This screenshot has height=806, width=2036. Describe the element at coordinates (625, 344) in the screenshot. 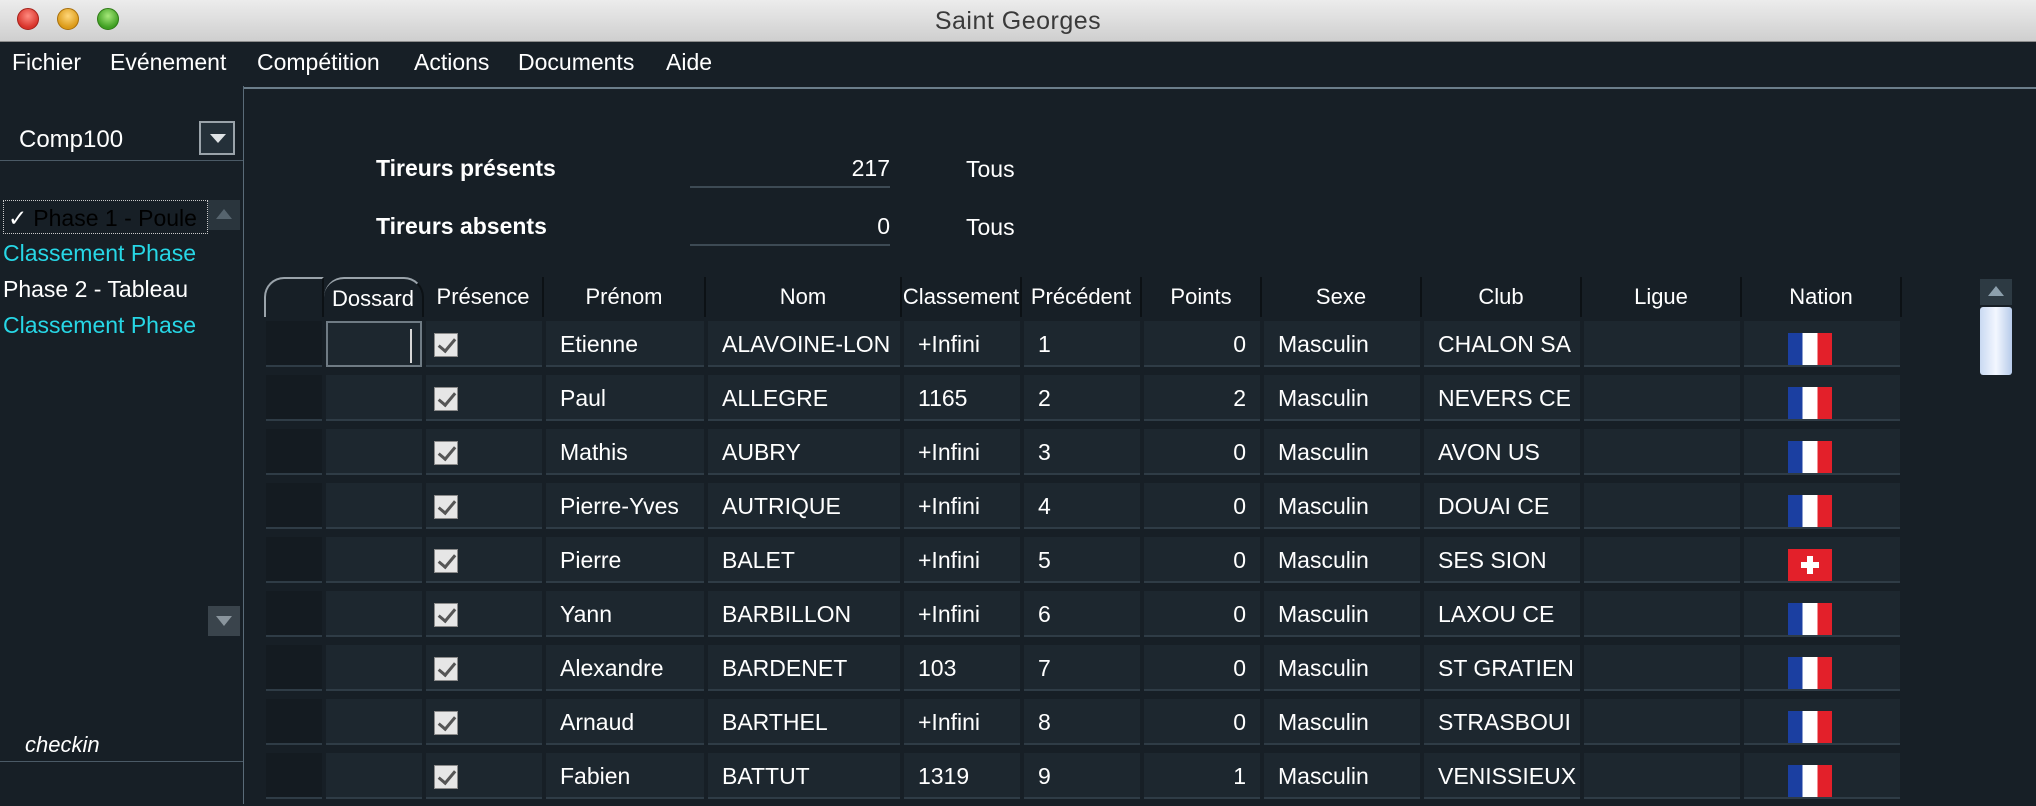

I see `cell-prenom: Etienne` at that location.